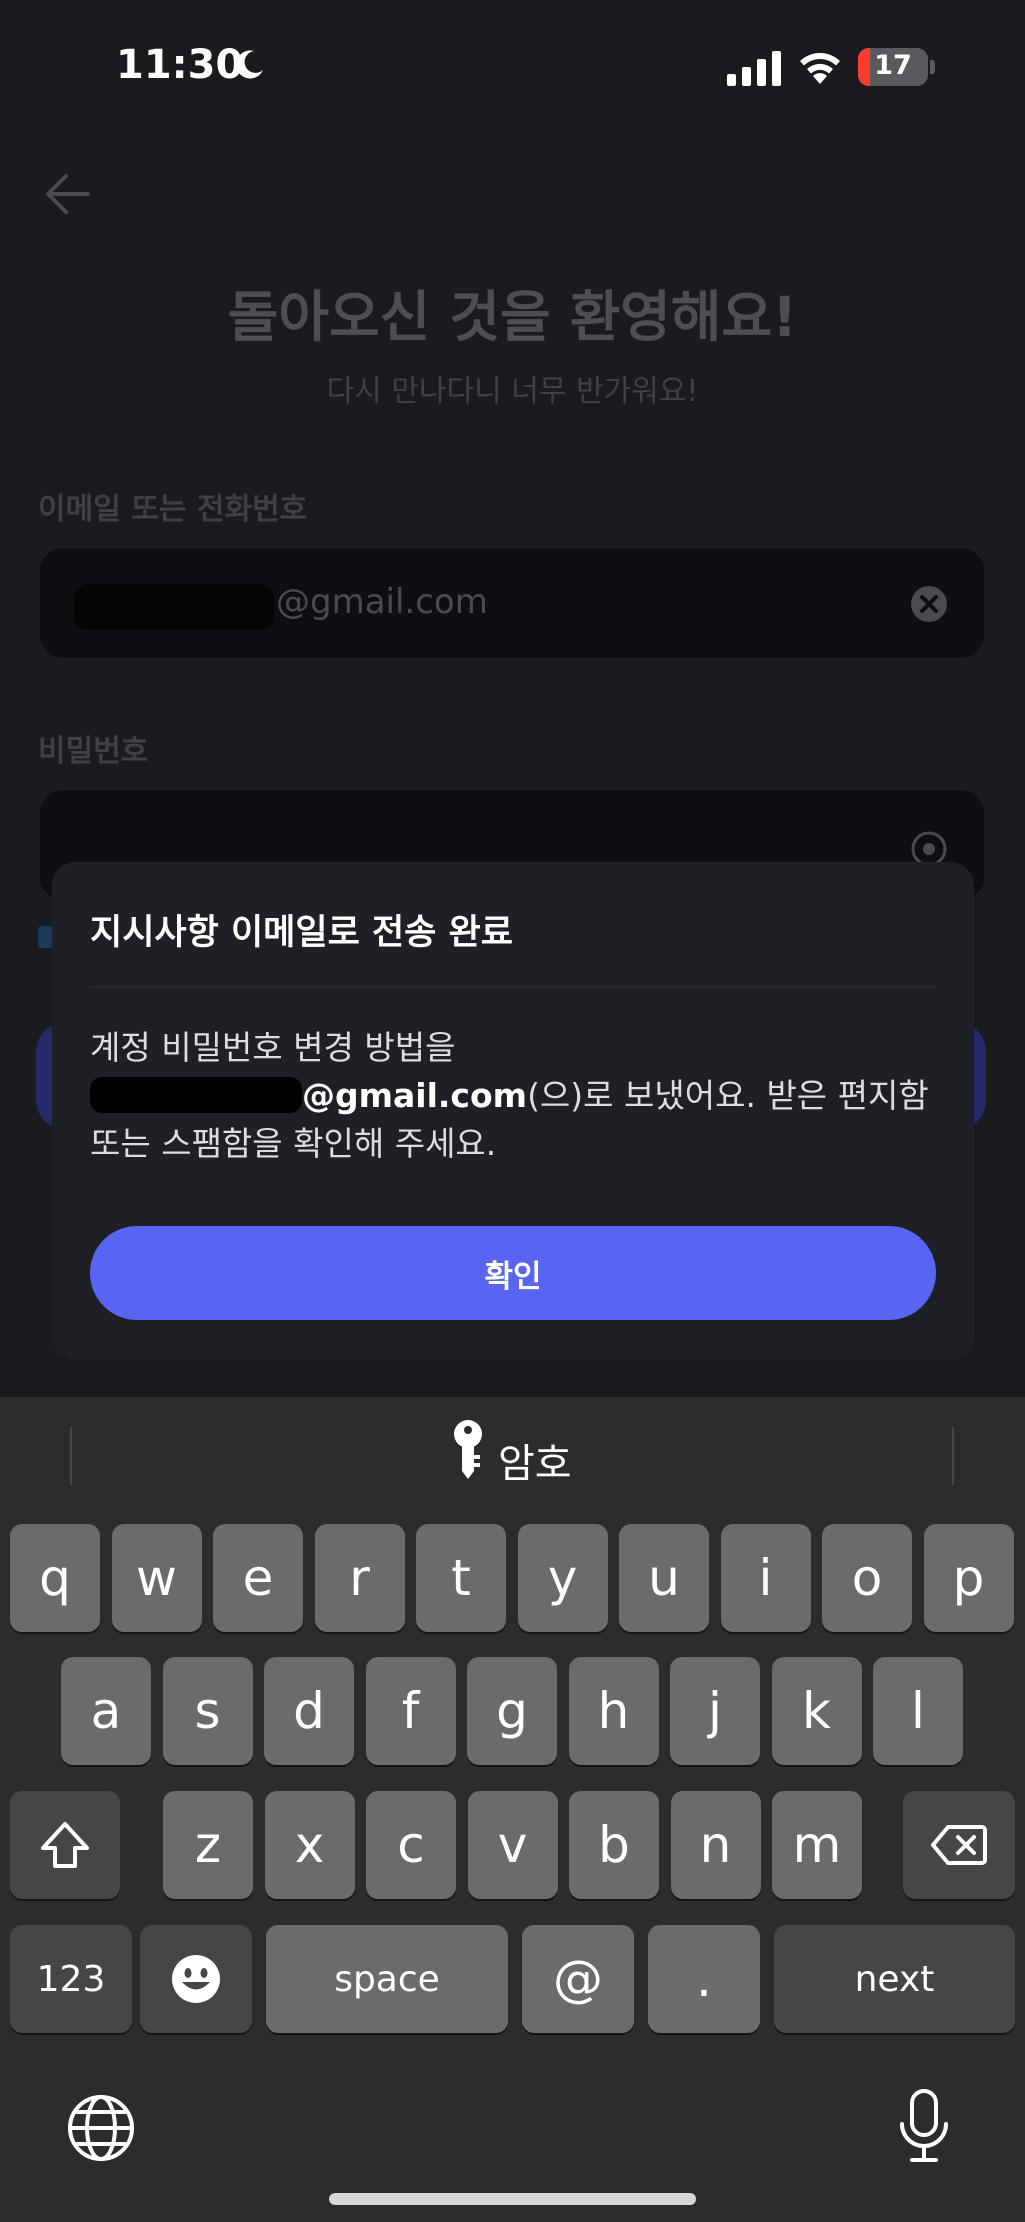 The image size is (1025, 2222). What do you see at coordinates (249, 64) in the screenshot?
I see `moon-icon` at bounding box center [249, 64].